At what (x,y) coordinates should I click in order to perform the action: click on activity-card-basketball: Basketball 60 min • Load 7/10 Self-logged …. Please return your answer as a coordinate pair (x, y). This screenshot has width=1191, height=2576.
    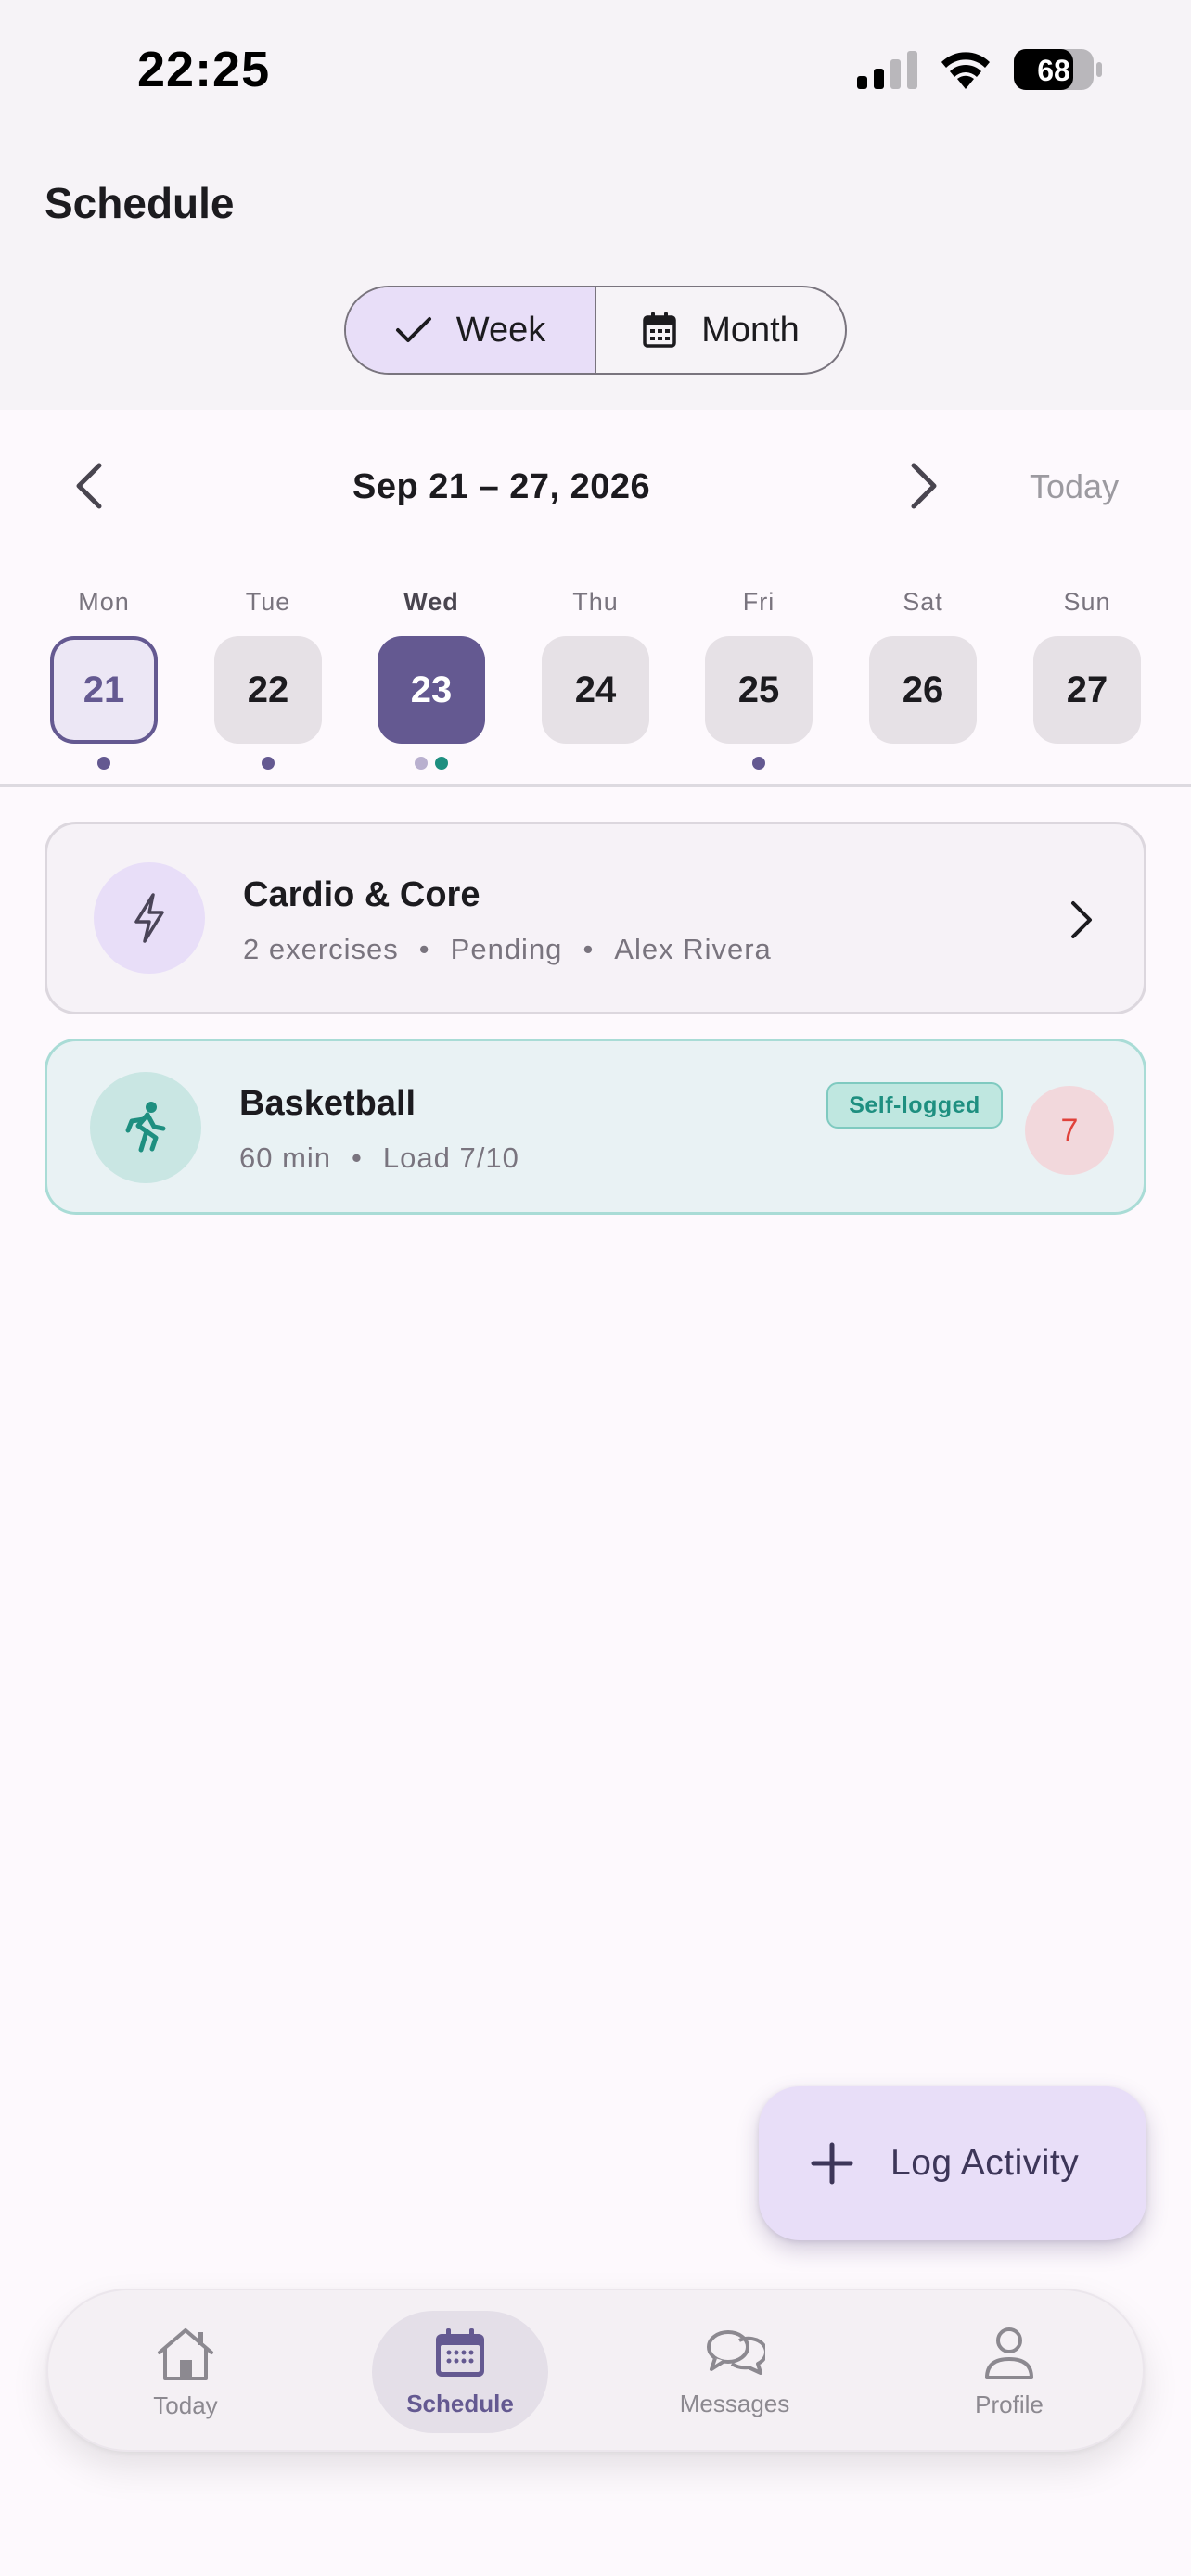
    Looking at the image, I should click on (595, 1127).